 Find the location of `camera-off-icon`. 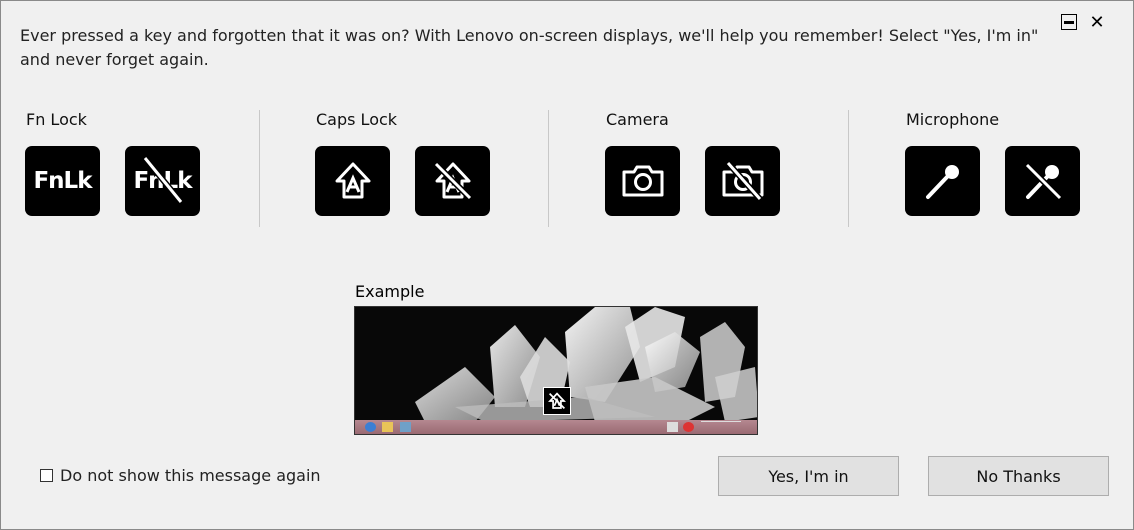

camera-off-icon is located at coordinates (742, 181).